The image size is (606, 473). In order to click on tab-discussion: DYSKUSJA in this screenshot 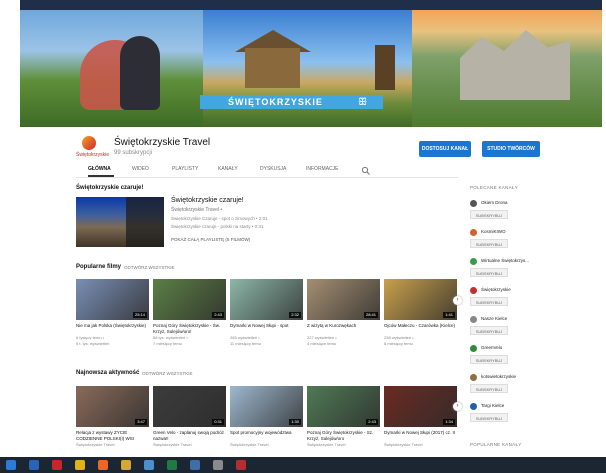, I will do `click(273, 169)`.